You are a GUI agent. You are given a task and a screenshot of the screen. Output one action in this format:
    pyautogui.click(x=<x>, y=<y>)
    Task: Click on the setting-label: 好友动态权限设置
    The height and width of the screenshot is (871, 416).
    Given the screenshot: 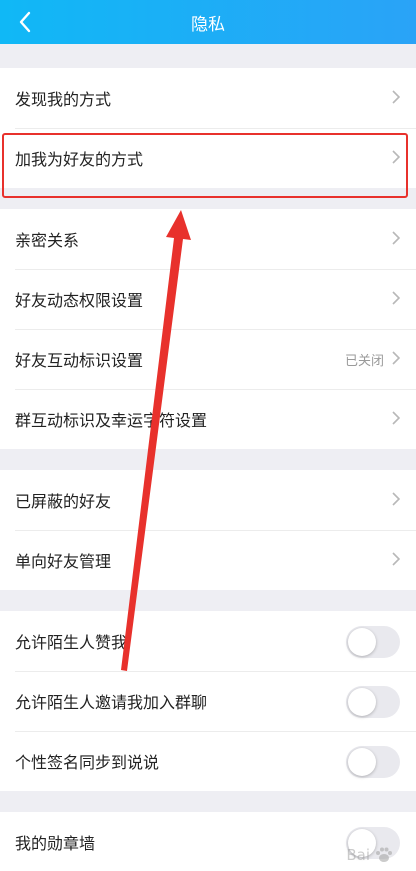 What is the action you would take?
    pyautogui.click(x=79, y=300)
    